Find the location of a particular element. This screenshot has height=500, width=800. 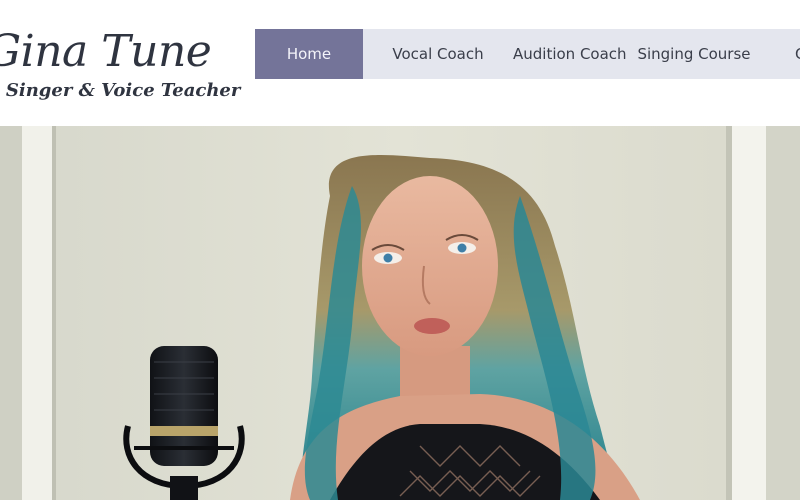

nav-item-home: Home is located at coordinates (309, 54).